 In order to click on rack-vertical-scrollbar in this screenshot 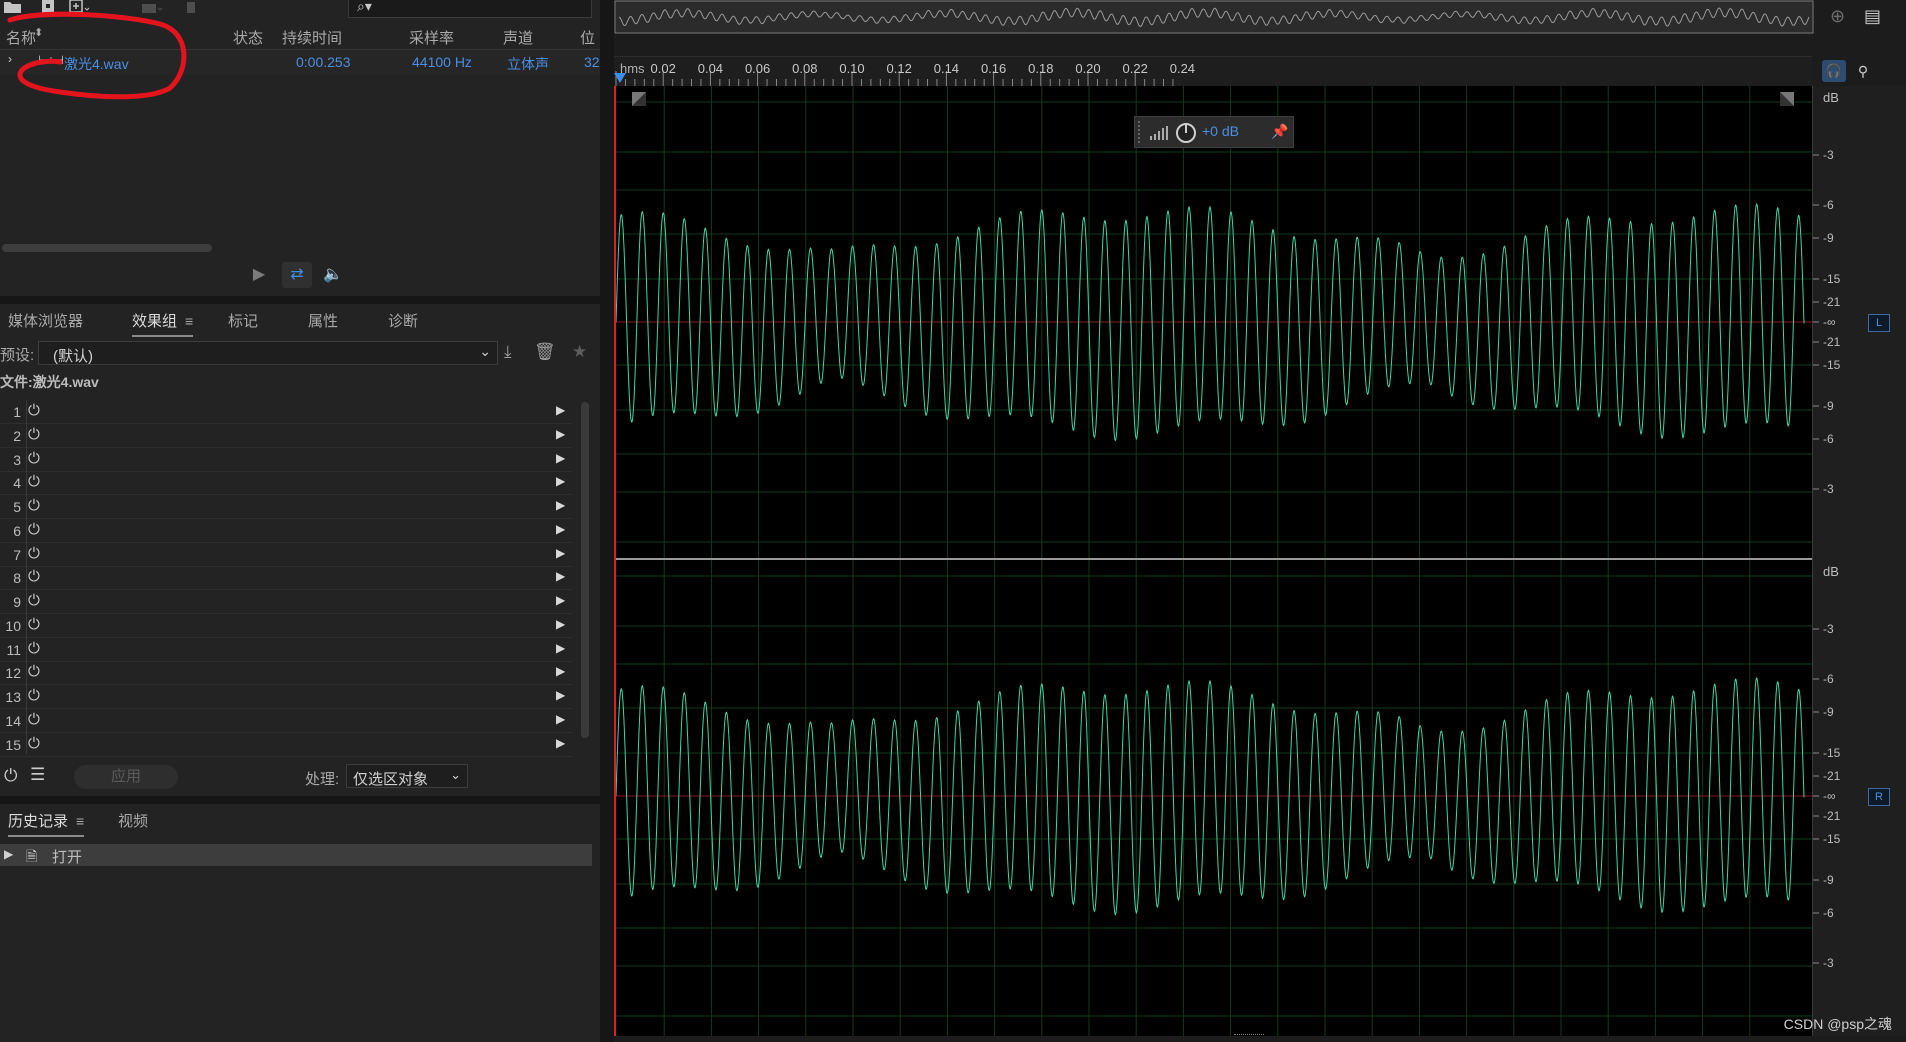, I will do `click(585, 570)`.